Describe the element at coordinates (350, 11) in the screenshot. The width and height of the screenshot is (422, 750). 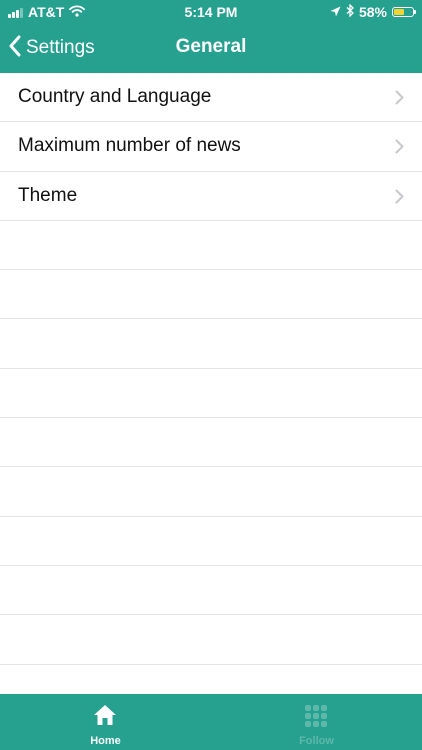
I see `bluetooth-icon` at that location.